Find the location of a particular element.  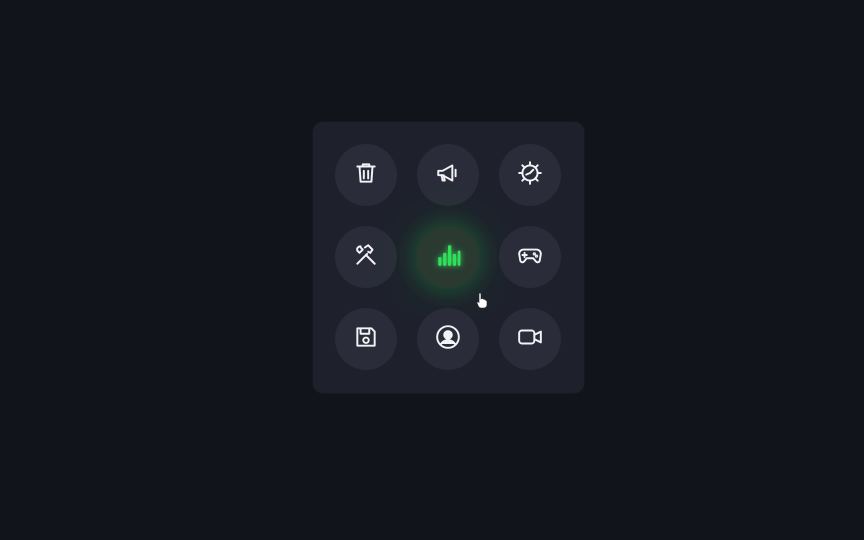

profile-button is located at coordinates (448, 339).